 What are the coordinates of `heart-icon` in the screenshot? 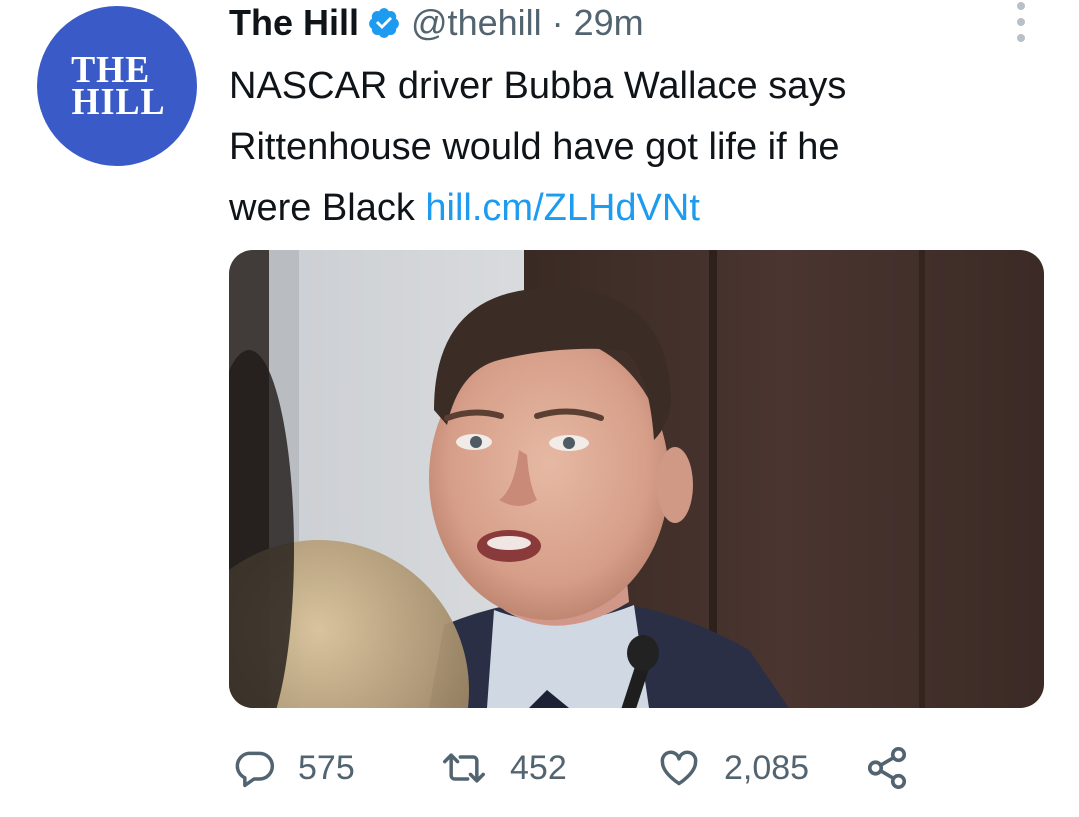 It's located at (679, 768).